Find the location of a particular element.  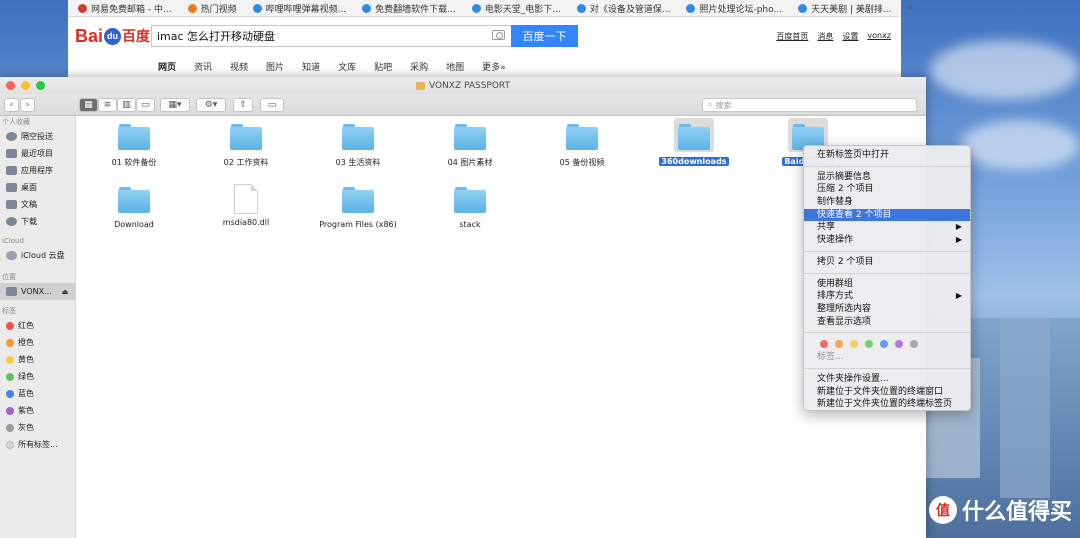

folder-item: 05 备份视频 is located at coordinates (582, 146).